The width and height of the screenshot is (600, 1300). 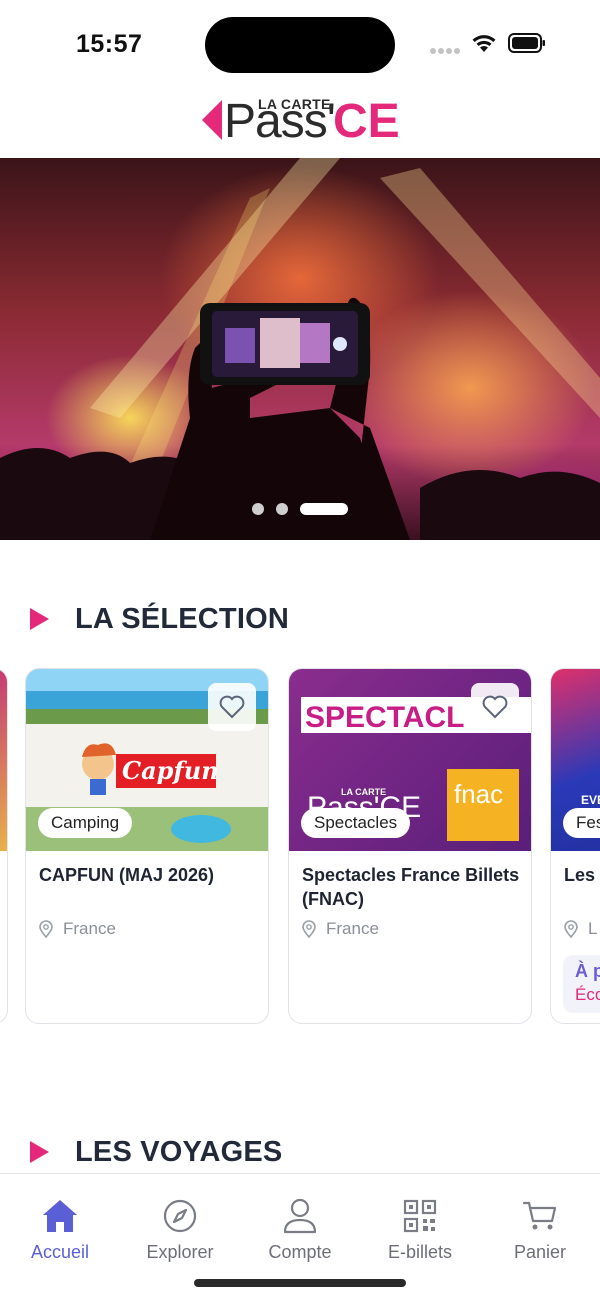 What do you see at coordinates (356, 823) in the screenshot?
I see `category-tag: Spectacles` at bounding box center [356, 823].